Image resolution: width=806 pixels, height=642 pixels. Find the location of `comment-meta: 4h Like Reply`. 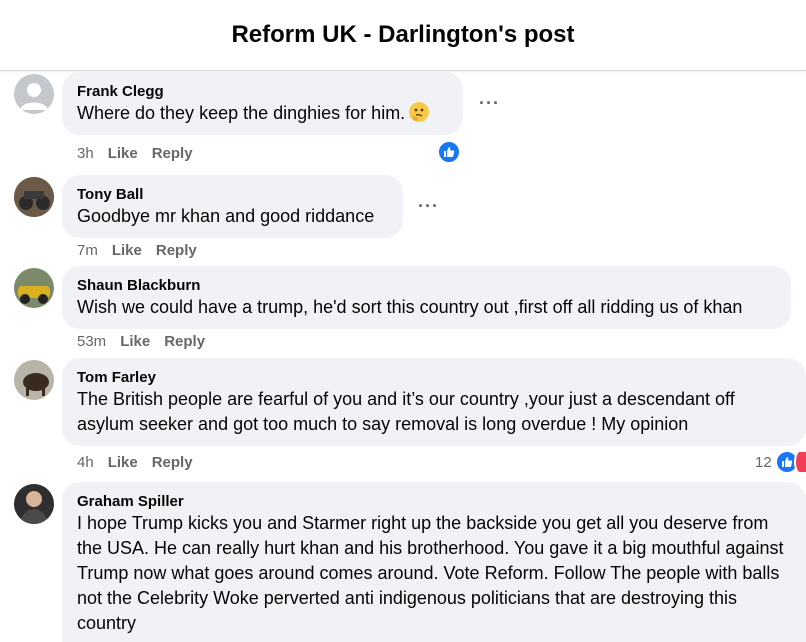

comment-meta: 4h Like Reply is located at coordinates (142, 462).